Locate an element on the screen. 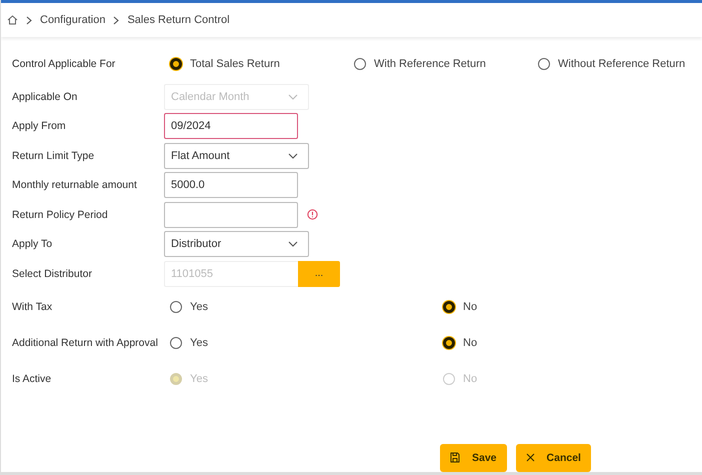 This screenshot has width=702, height=475. field-label: Additional Return with Approval is located at coordinates (85, 342).